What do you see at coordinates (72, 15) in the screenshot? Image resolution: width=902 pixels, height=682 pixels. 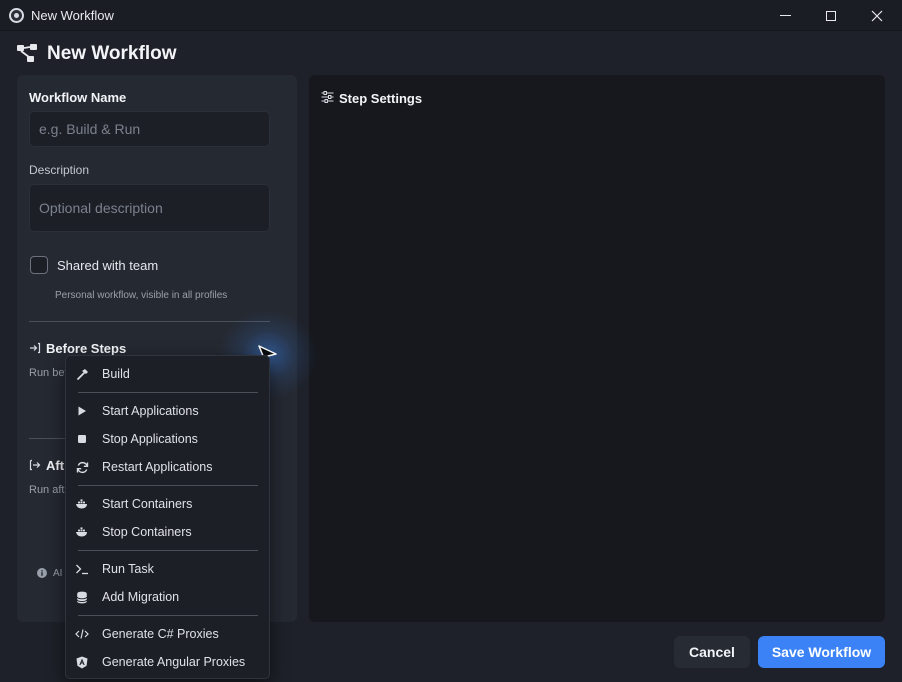 I see `window-title: New Workflow` at bounding box center [72, 15].